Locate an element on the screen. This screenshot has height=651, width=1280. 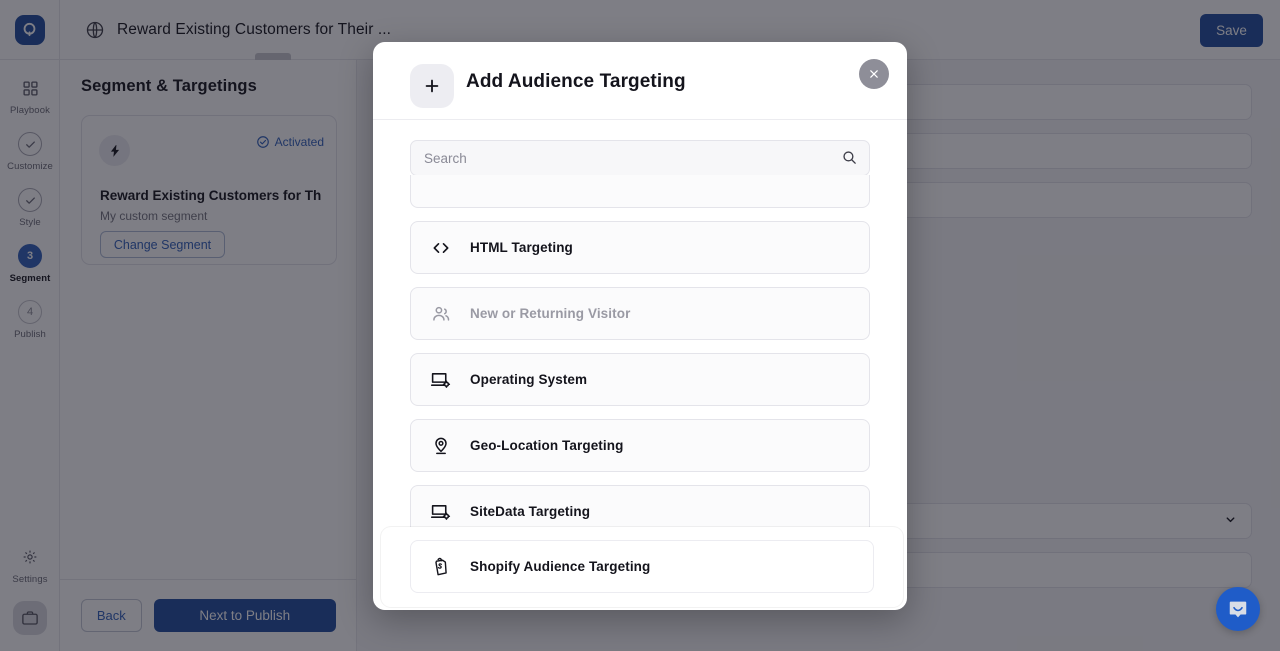
map-pin-icon is located at coordinates (440, 445).